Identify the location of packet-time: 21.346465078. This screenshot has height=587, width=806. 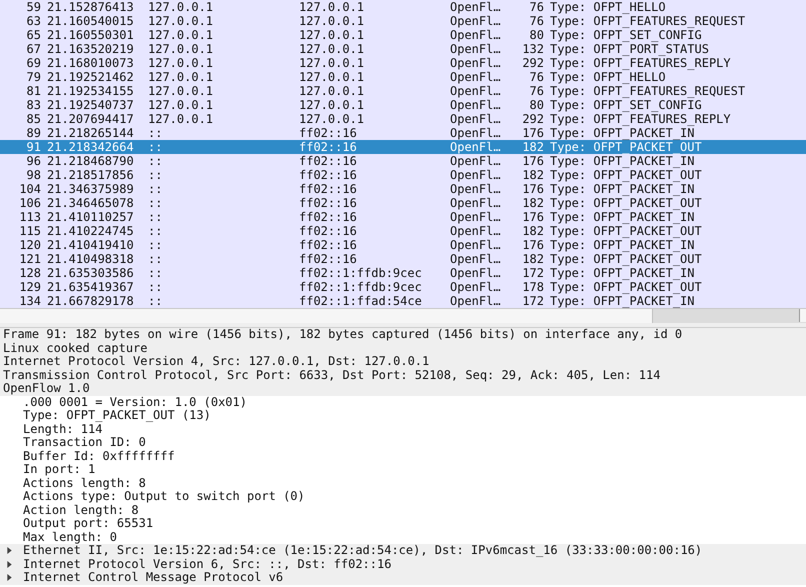
(90, 203).